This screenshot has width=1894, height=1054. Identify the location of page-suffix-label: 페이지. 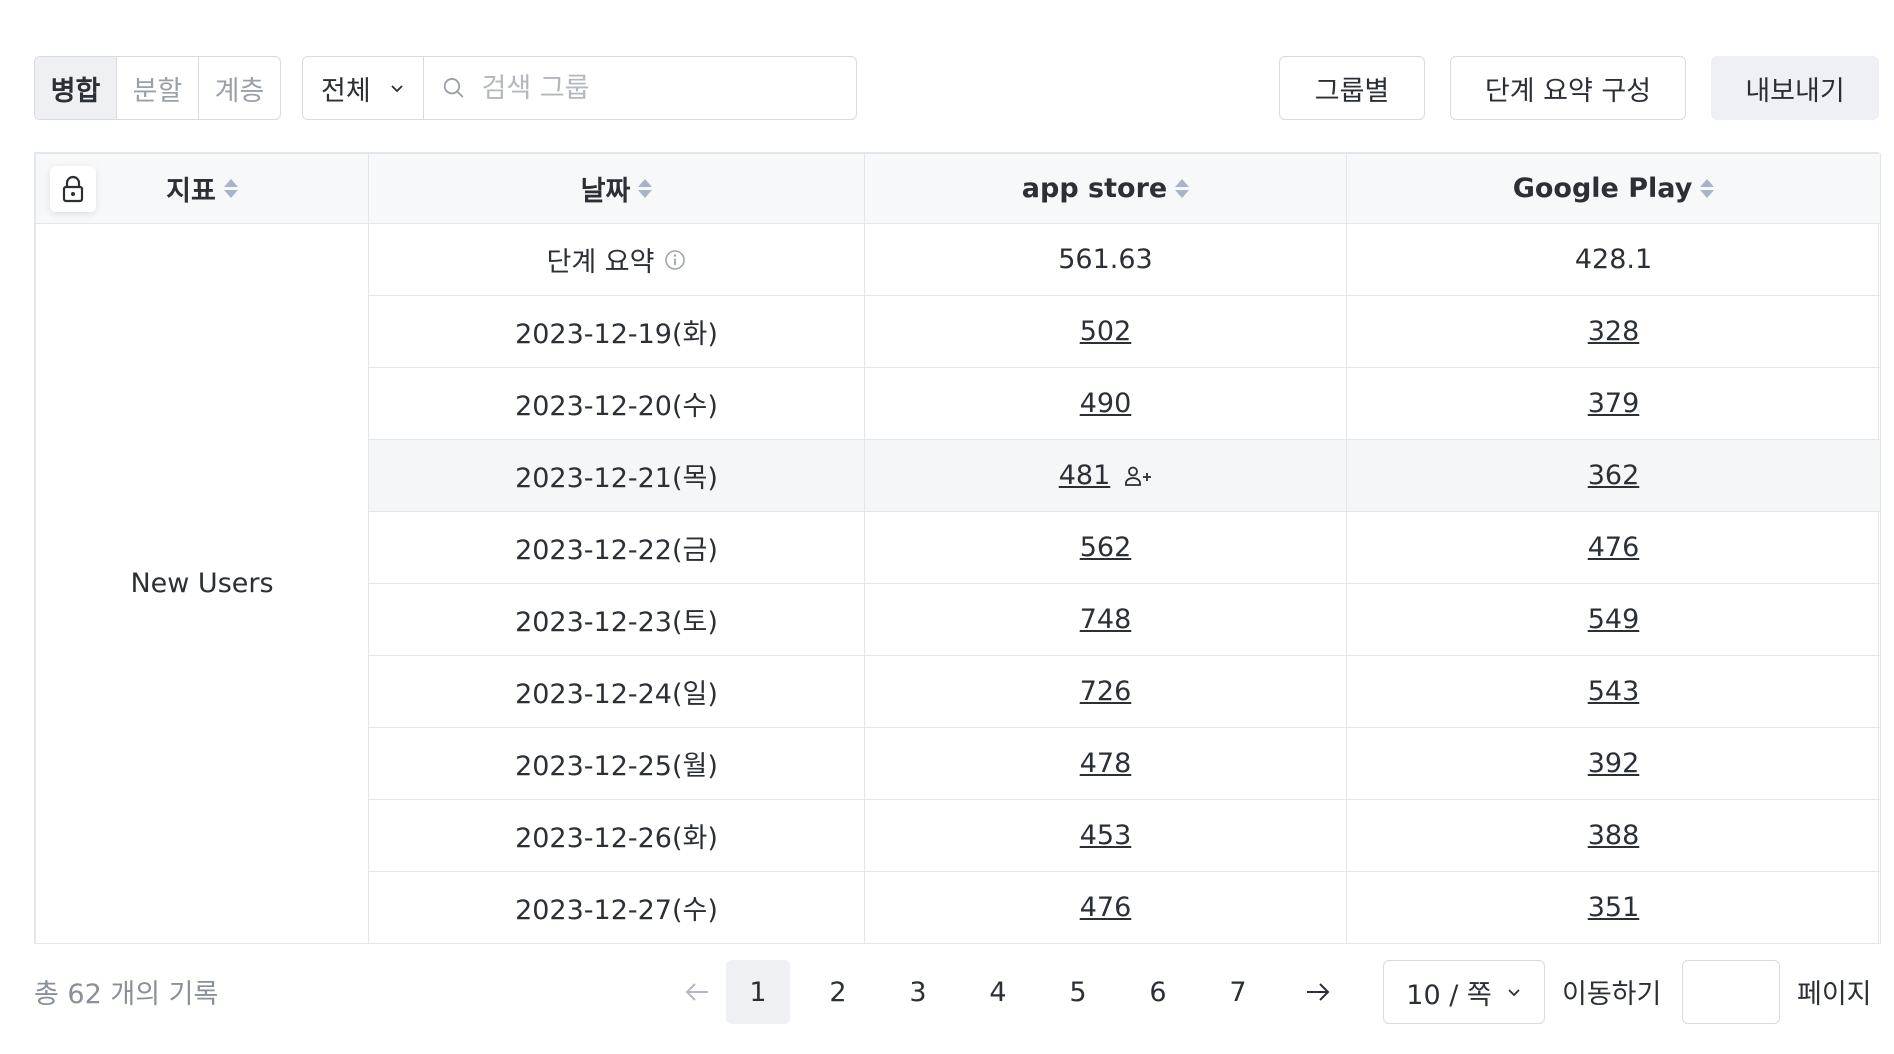
(1834, 994).